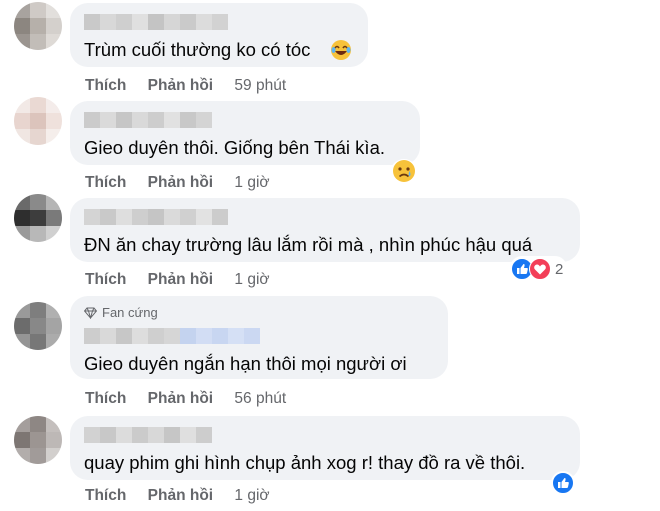 This screenshot has width=660, height=511. I want to click on laughing-emoji-icon, so click(341, 52).